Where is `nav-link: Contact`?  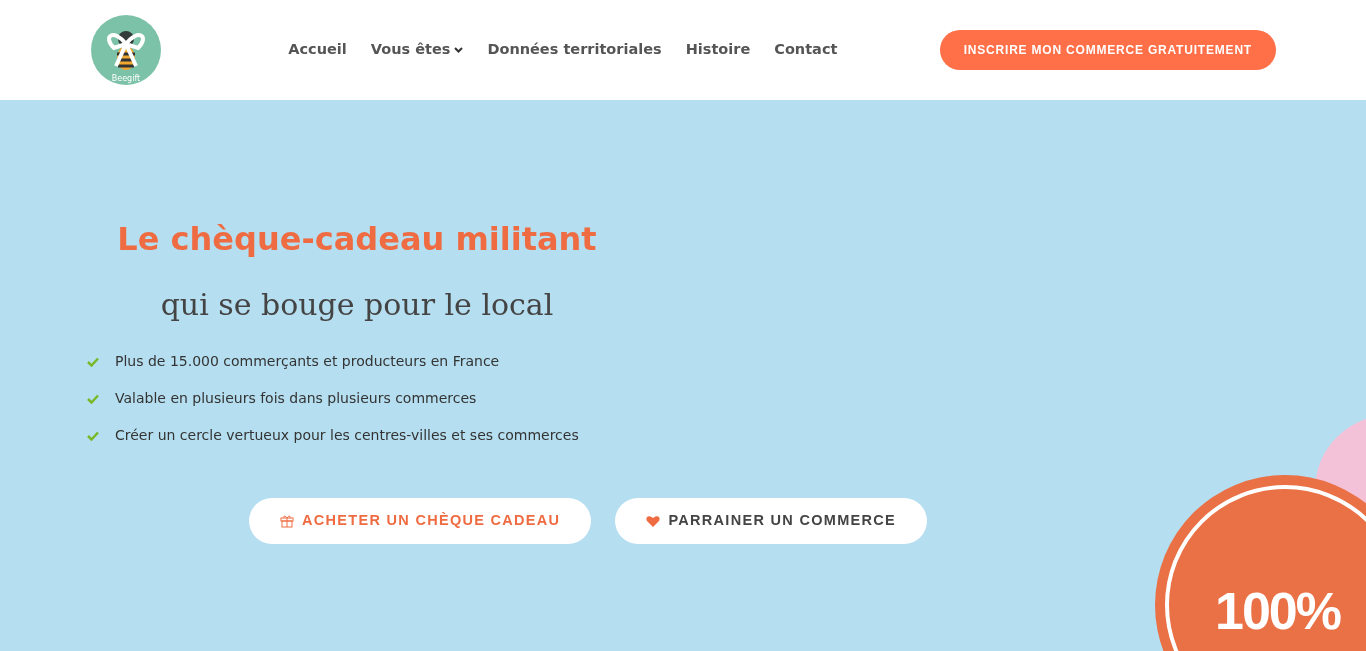 nav-link: Contact is located at coordinates (806, 50).